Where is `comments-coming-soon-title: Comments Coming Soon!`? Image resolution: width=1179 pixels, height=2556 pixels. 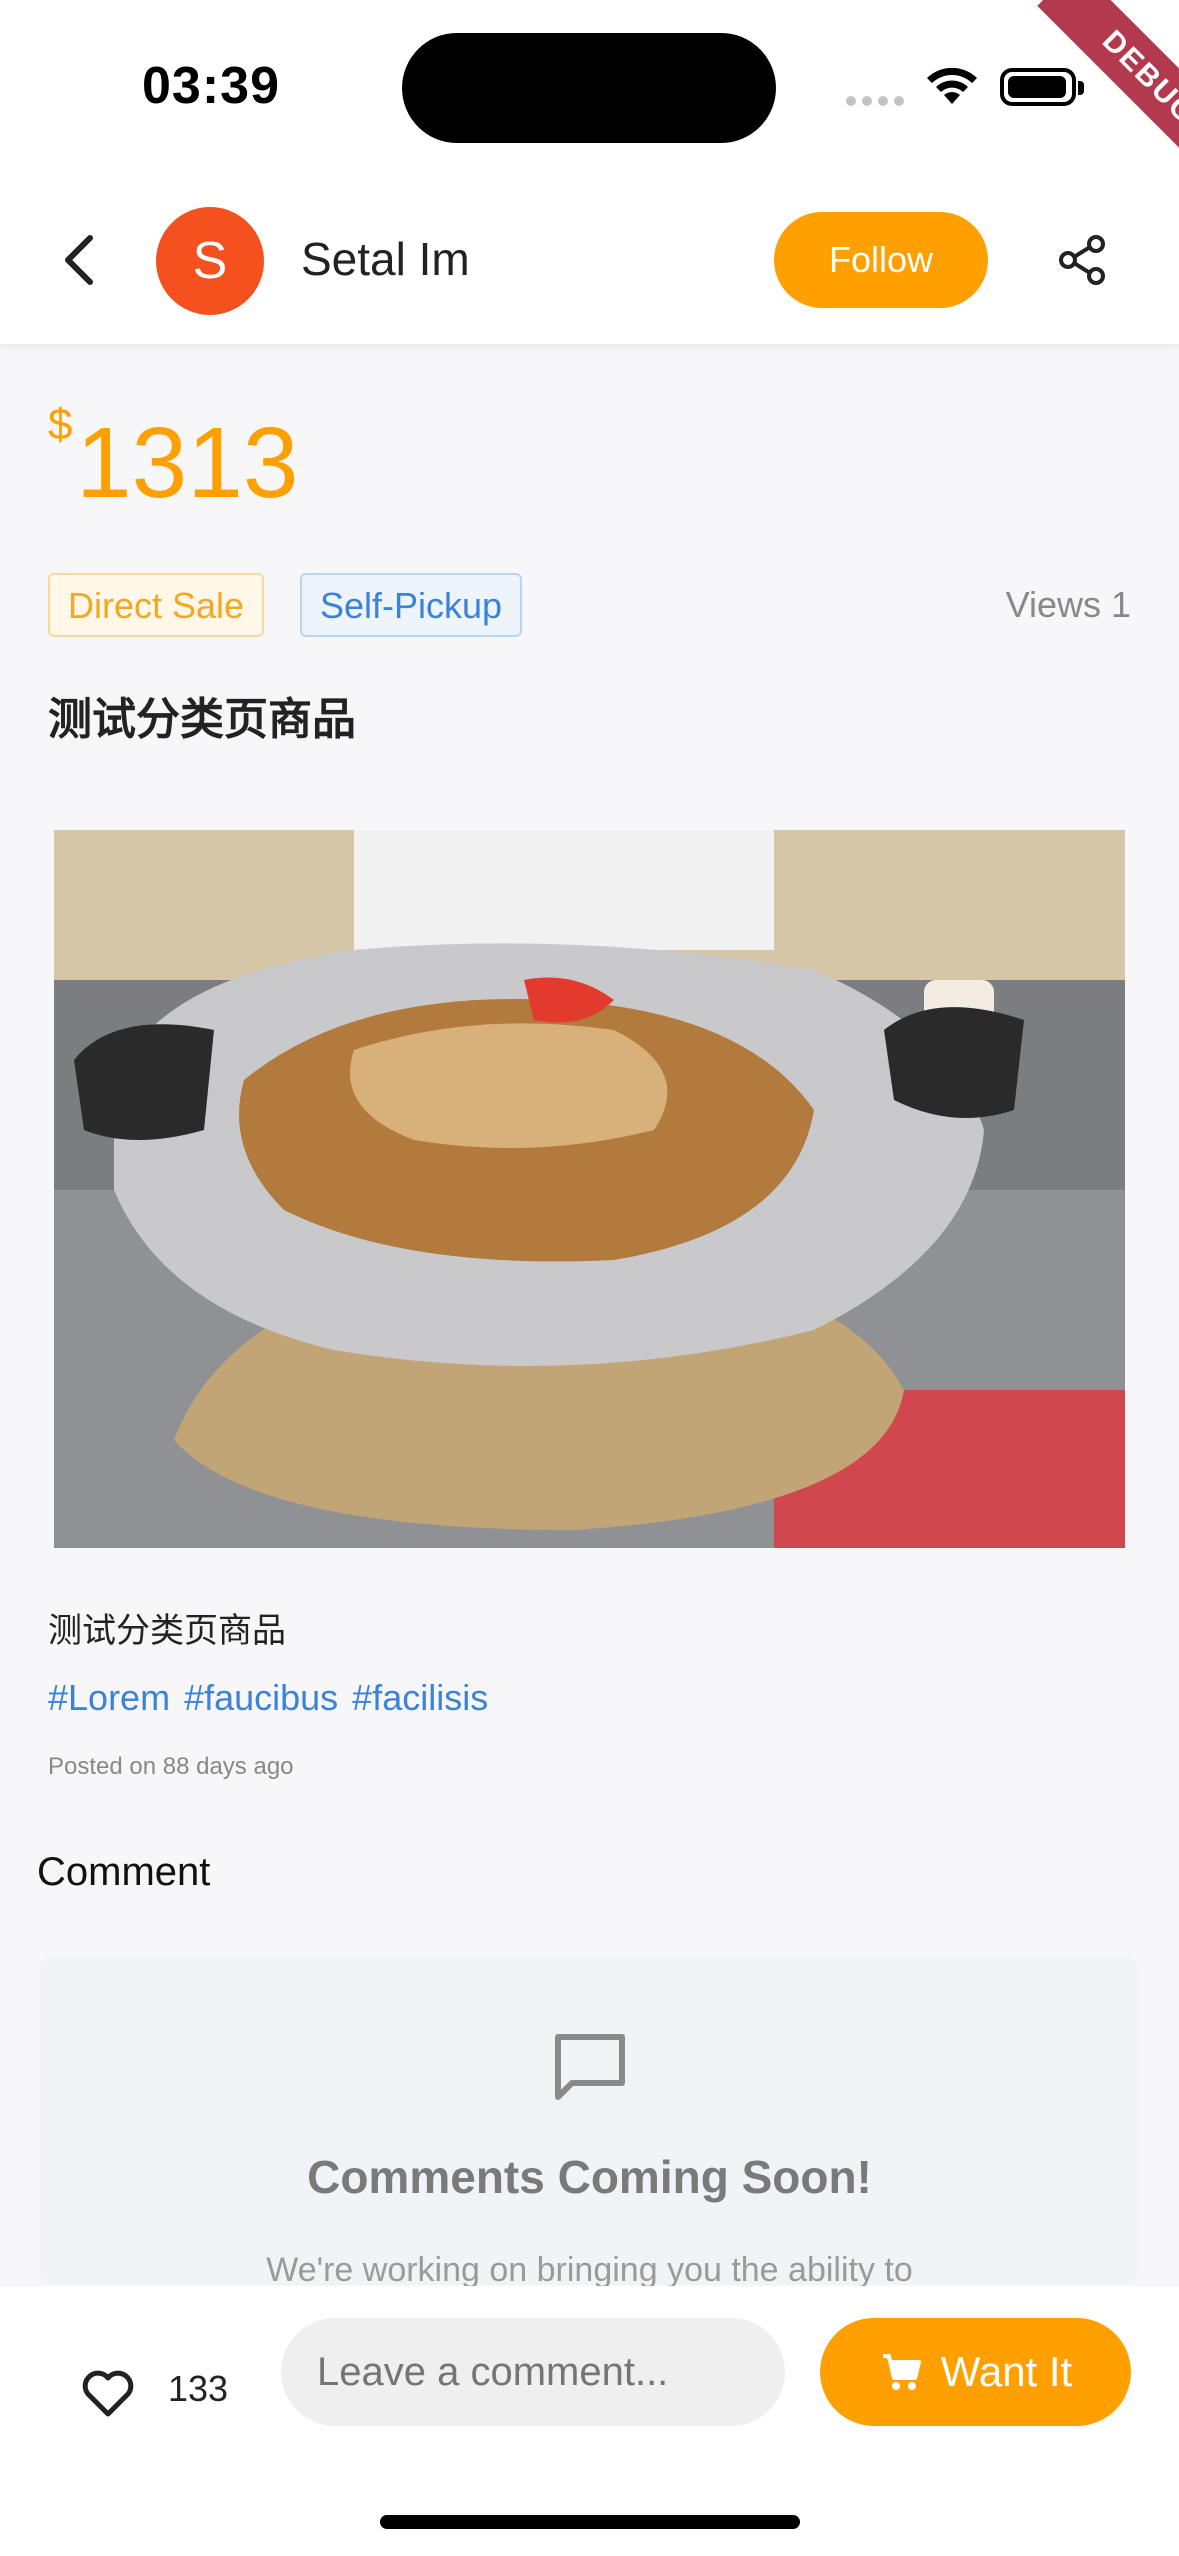 comments-coming-soon-title: Comments Coming Soon! is located at coordinates (589, 2177).